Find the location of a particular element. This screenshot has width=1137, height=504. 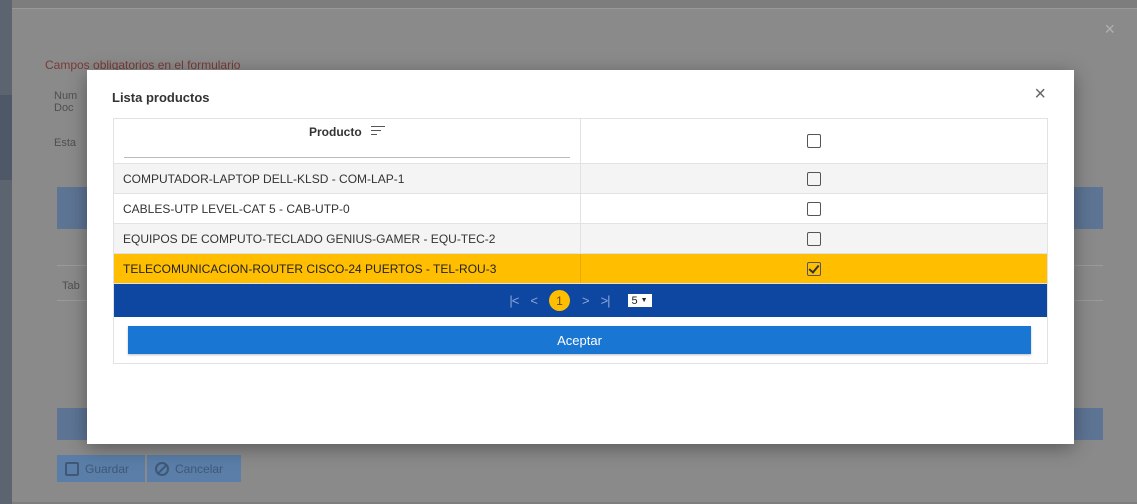

sort-icon is located at coordinates (378, 130).